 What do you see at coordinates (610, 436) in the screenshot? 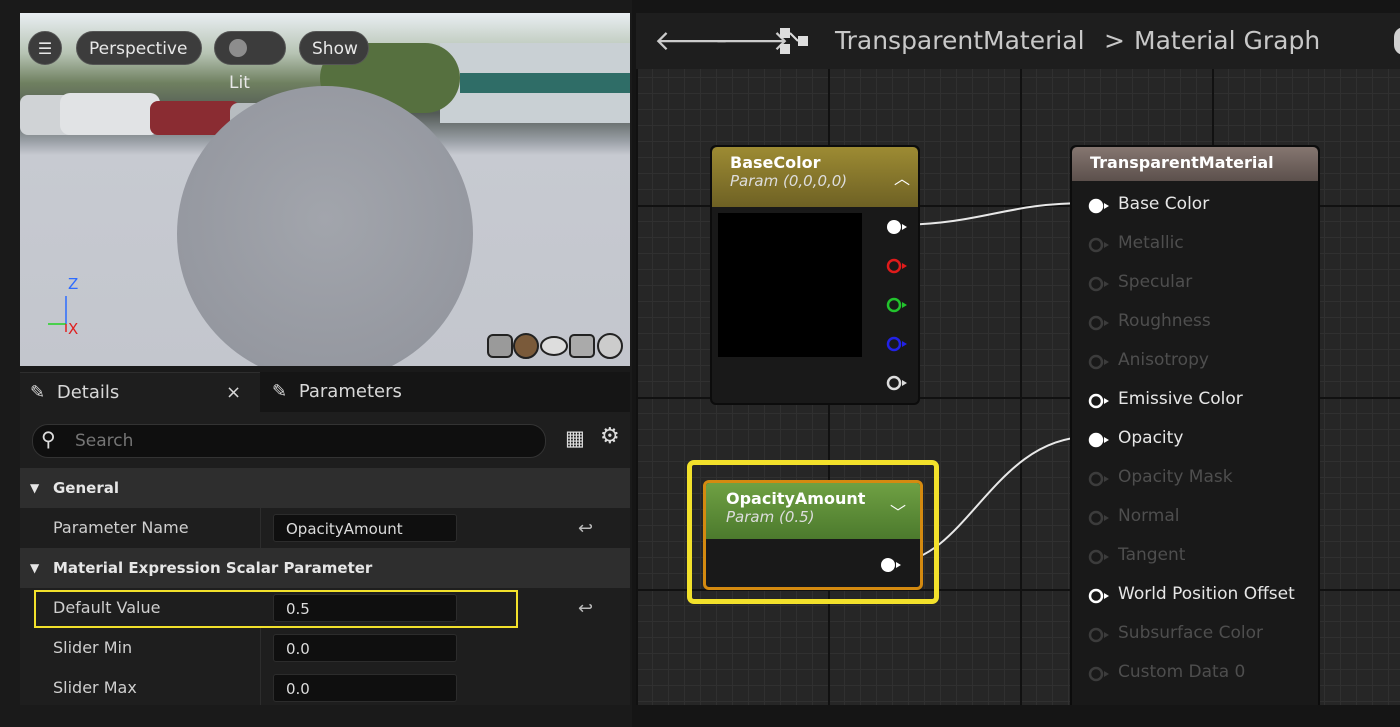
I see `settings-gear-icon: ⚙` at bounding box center [610, 436].